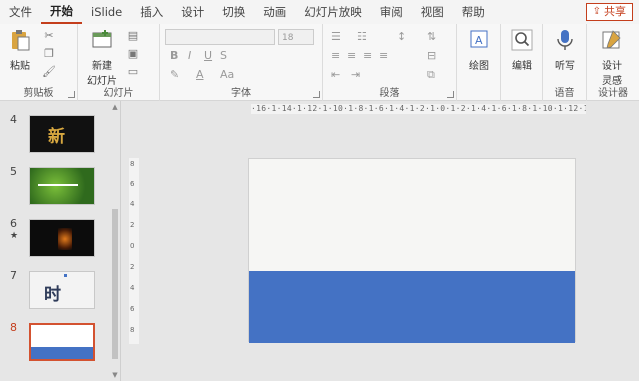 The height and width of the screenshot is (381, 639). What do you see at coordinates (335, 74) in the screenshot?
I see `decrease-indent-icon: ⇤` at bounding box center [335, 74].